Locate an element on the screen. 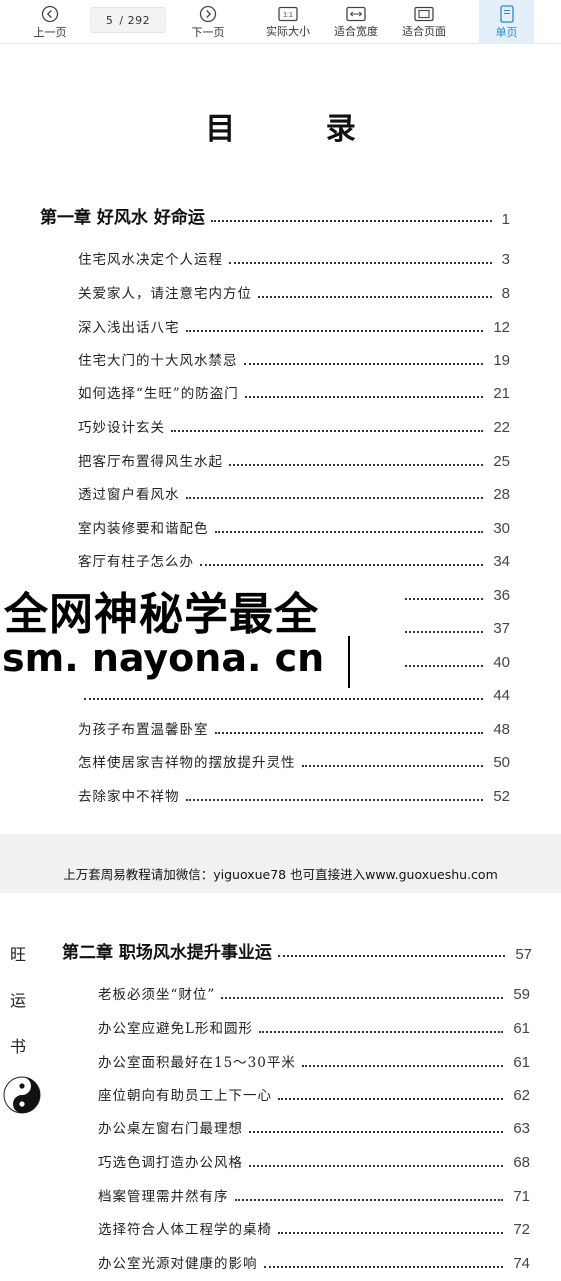  fit-page-button: 适合页面 is located at coordinates (424, 22).